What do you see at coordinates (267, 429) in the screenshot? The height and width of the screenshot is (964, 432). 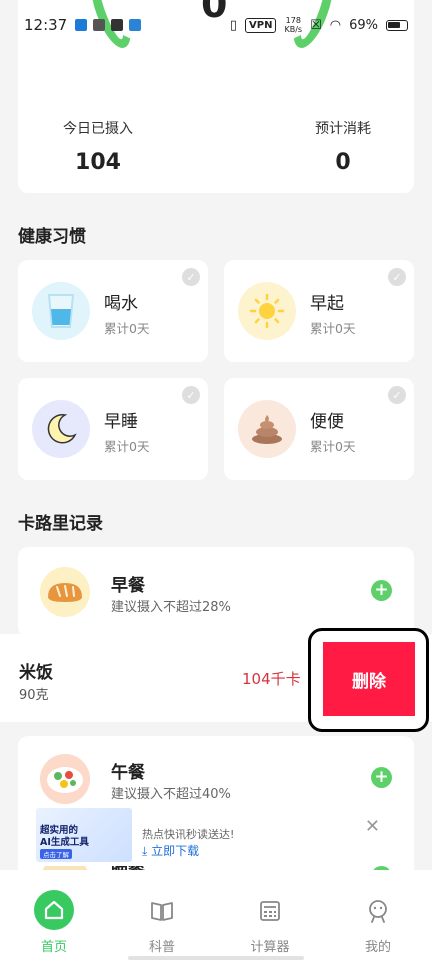 I see `poop-icon` at bounding box center [267, 429].